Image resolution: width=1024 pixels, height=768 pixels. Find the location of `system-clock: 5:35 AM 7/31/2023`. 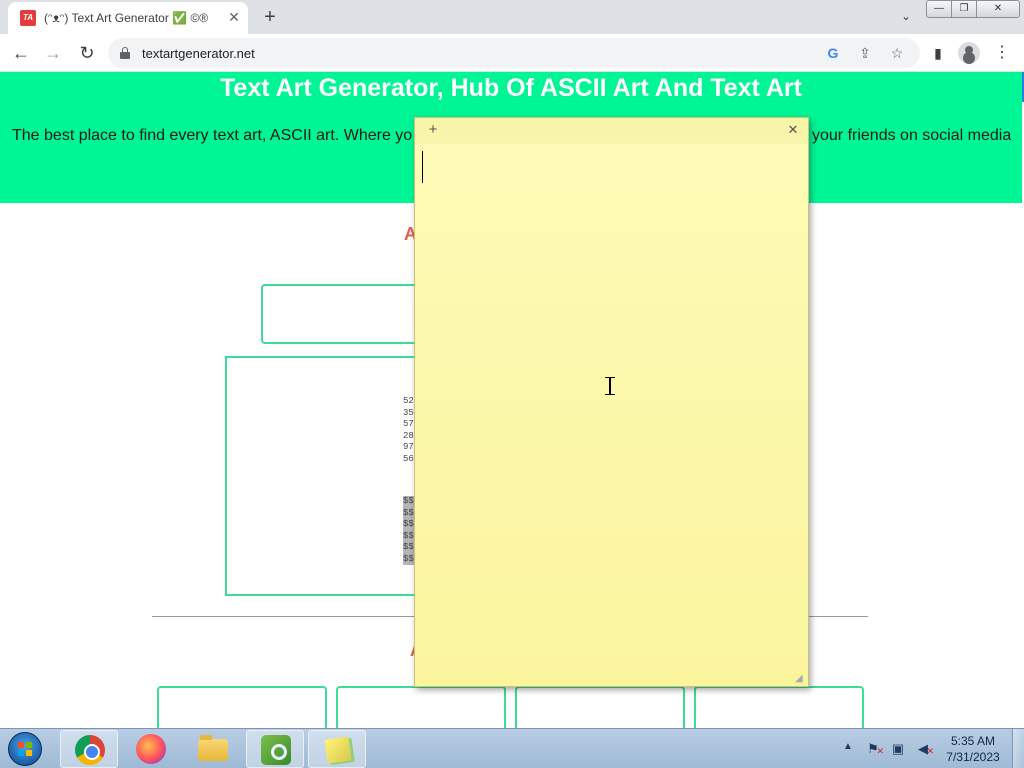

system-clock: 5:35 AM 7/31/2023 is located at coordinates (973, 749).